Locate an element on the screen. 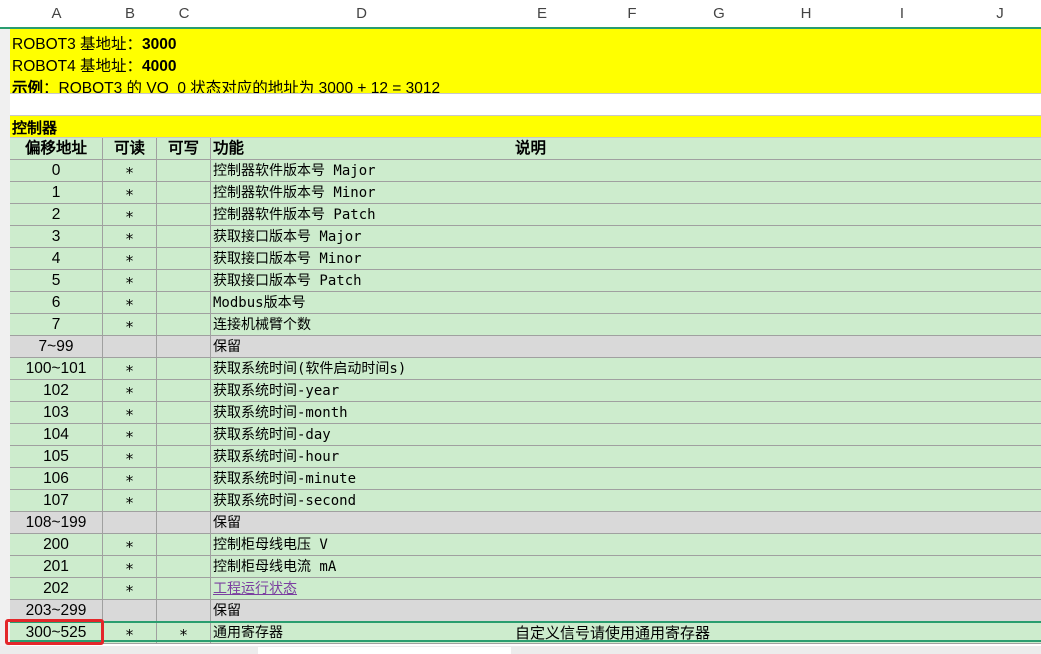  offset-cell: 3 is located at coordinates (56, 237).